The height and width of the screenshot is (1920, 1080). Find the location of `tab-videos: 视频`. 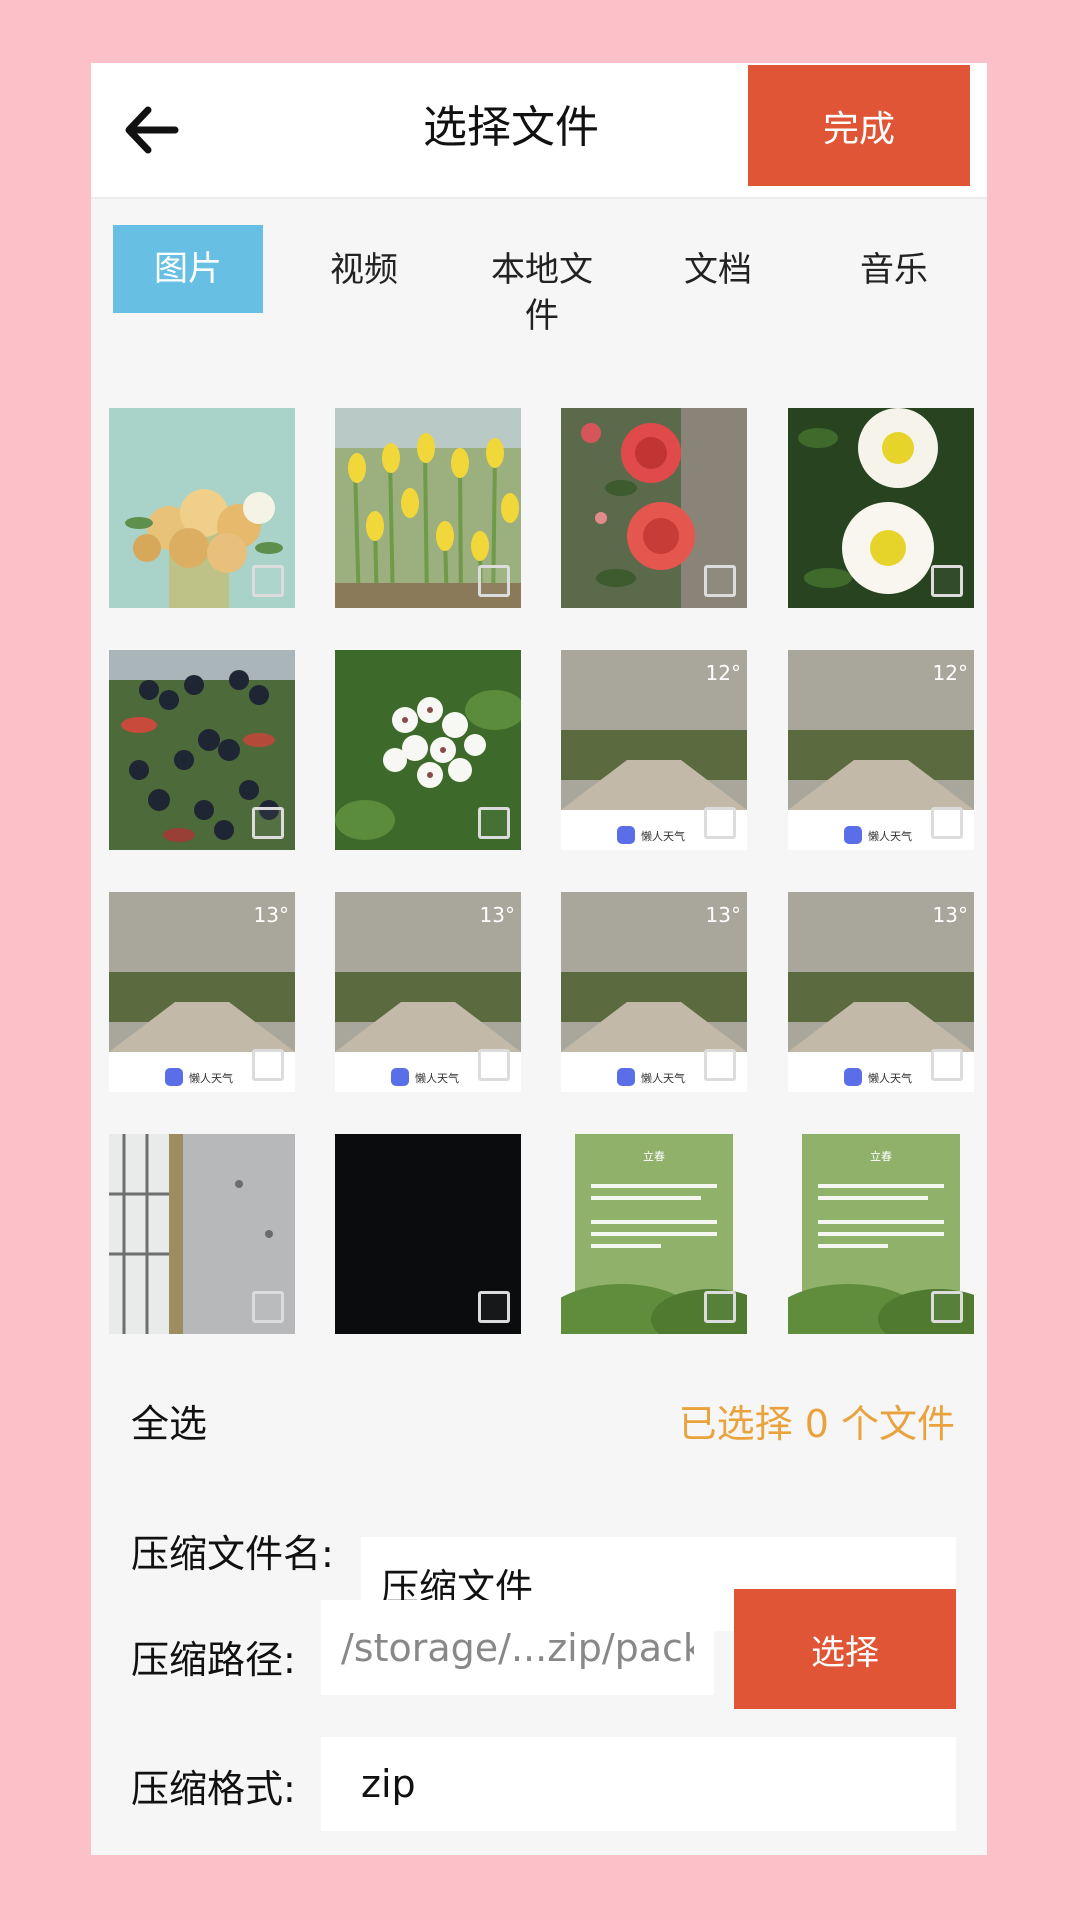

tab-videos: 视频 is located at coordinates (364, 270).